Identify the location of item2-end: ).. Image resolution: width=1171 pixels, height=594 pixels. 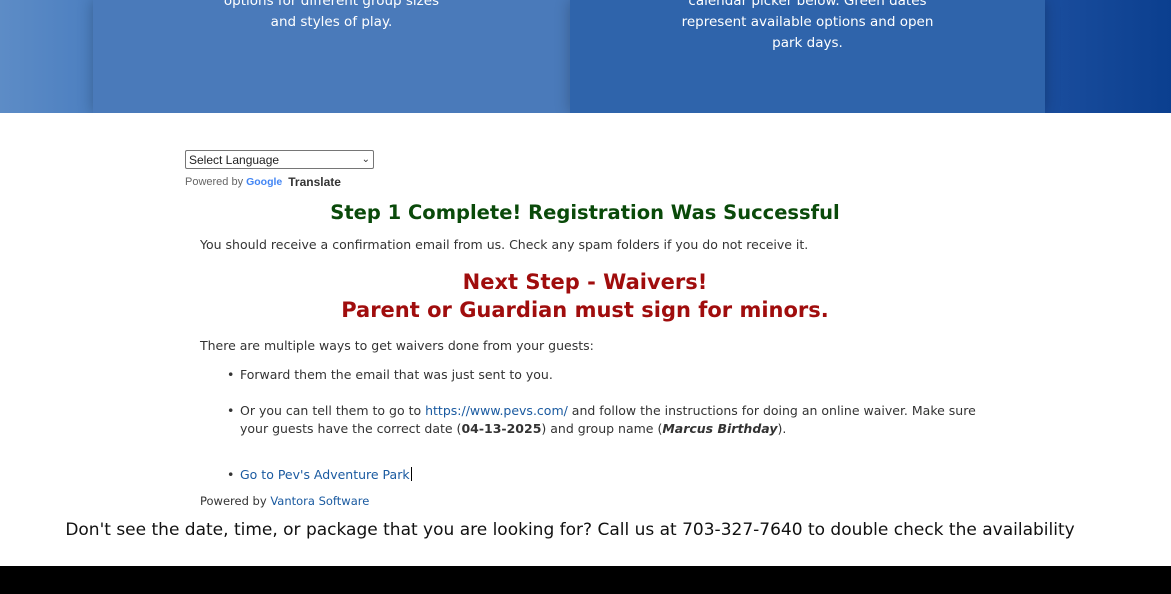
(782, 428).